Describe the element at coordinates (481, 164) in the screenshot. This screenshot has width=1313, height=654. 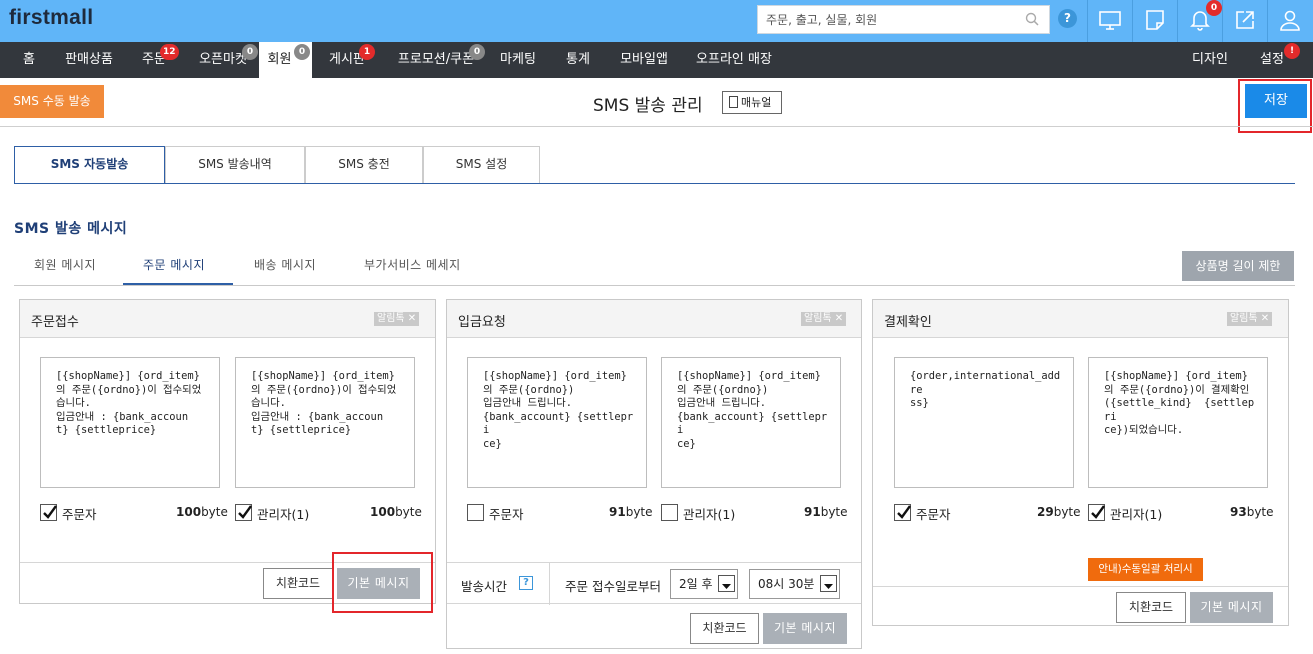
I see `tab-sms-settings: SMS 설정` at that location.